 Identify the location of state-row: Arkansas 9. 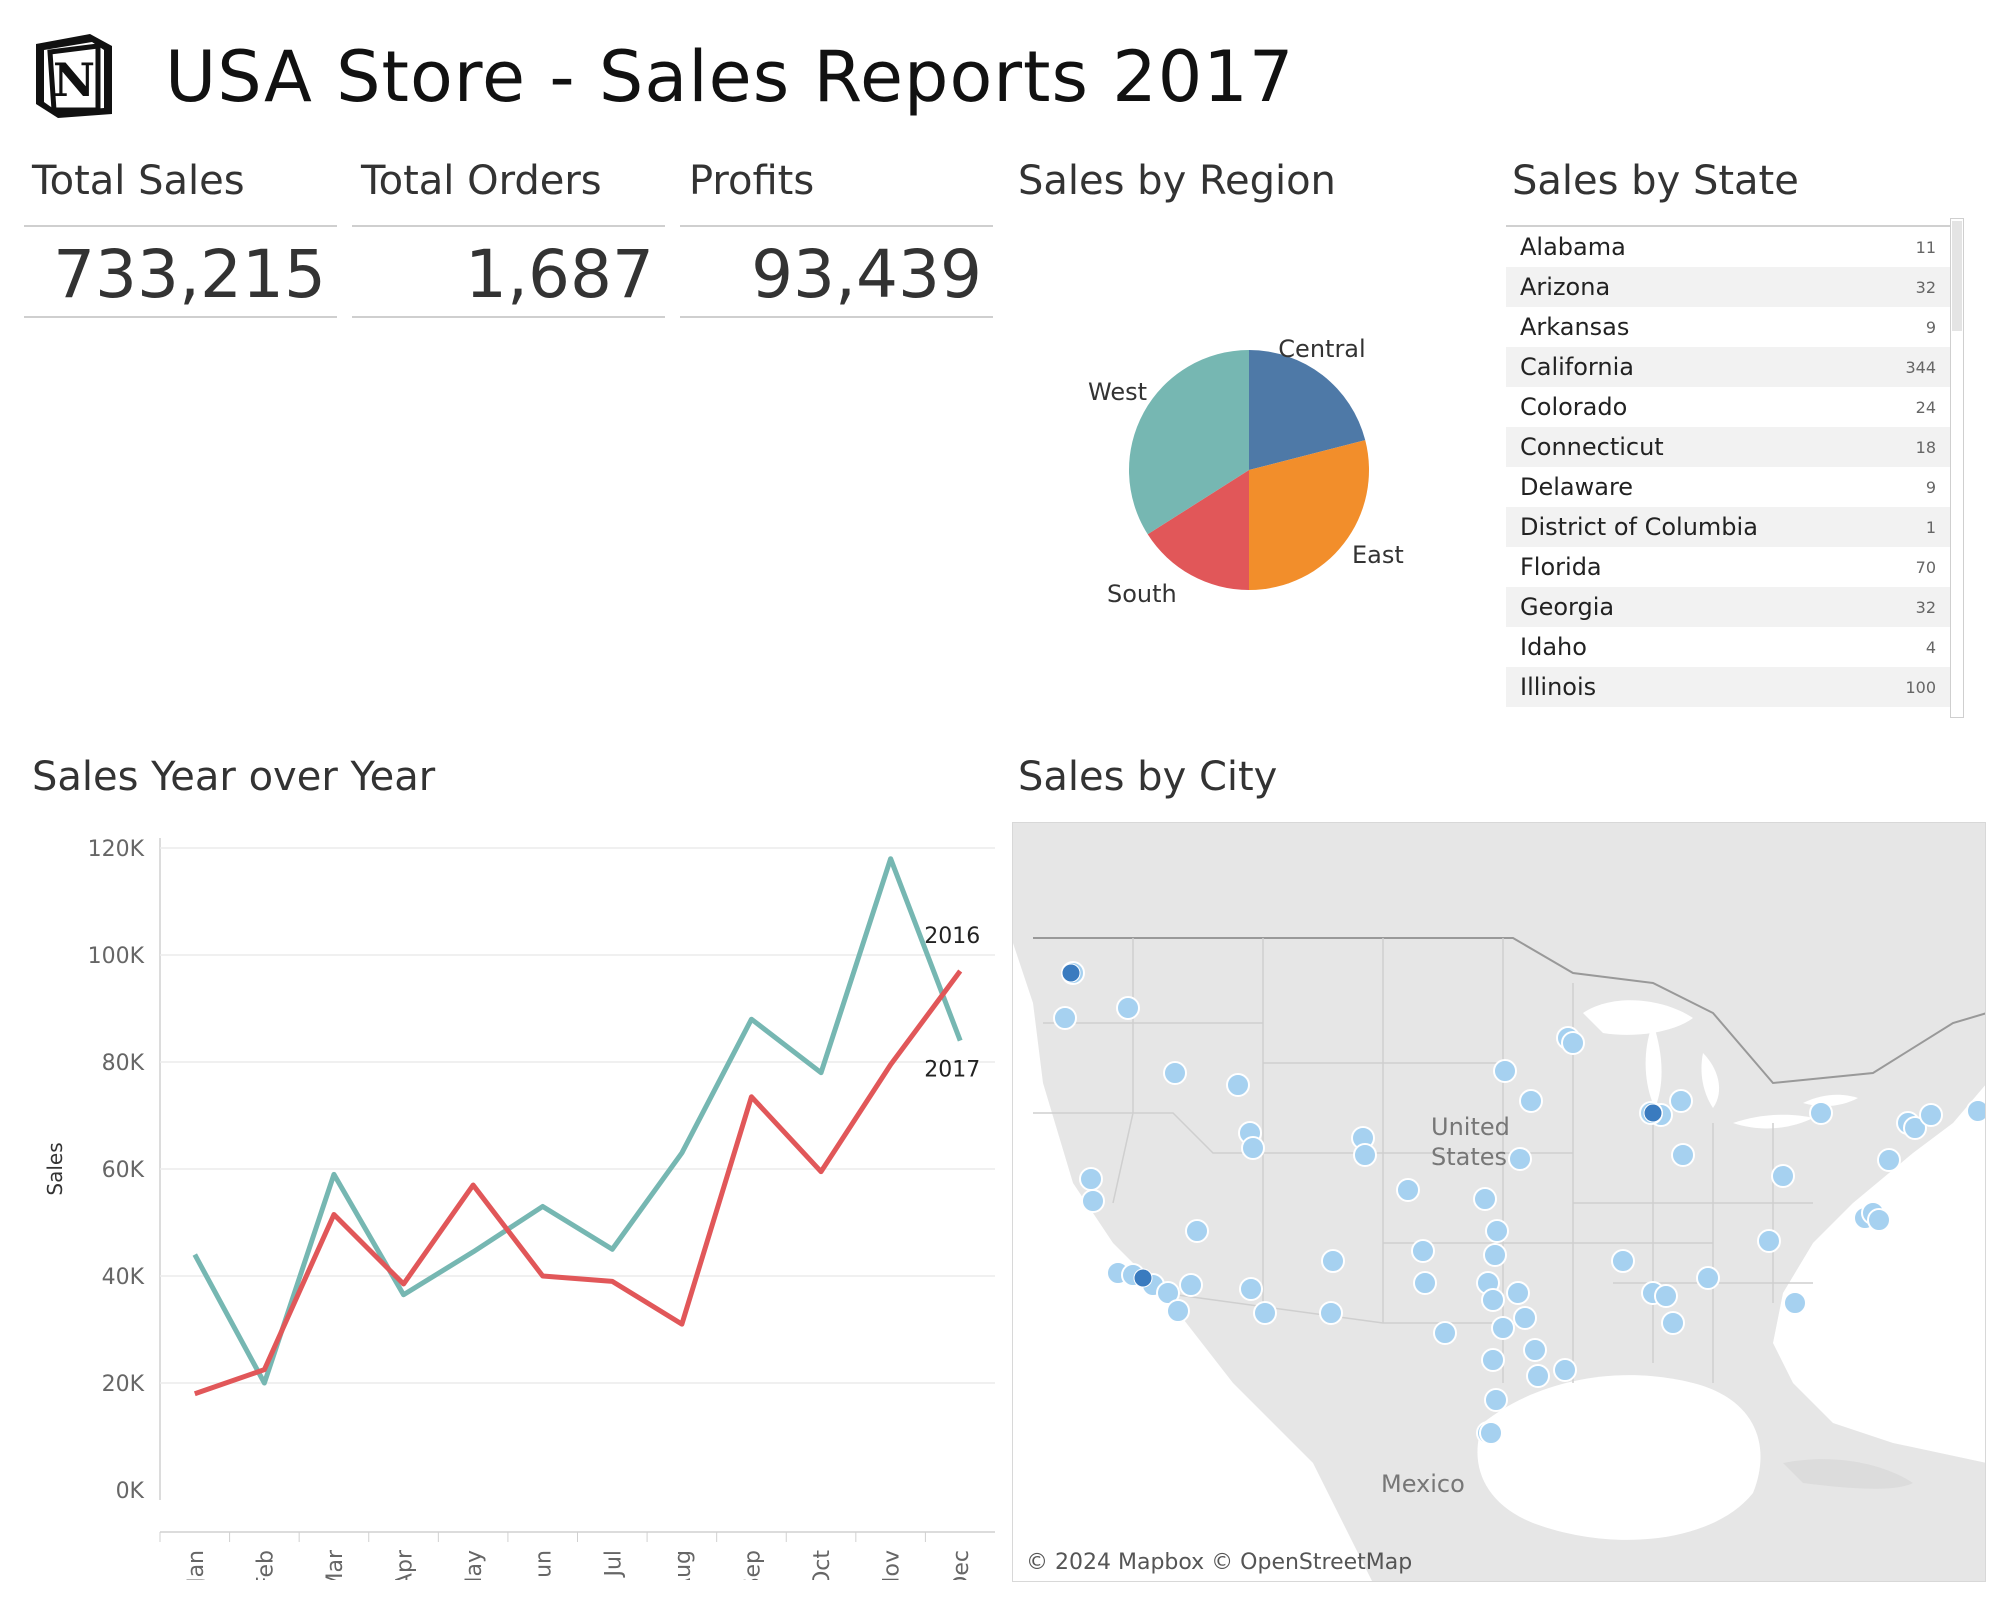
(1728, 327).